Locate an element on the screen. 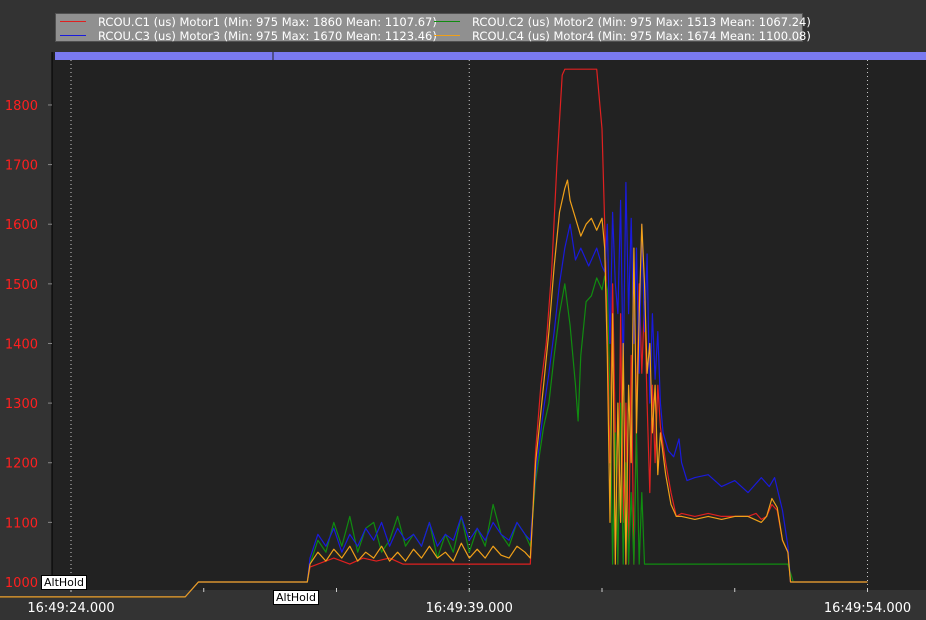 Image resolution: width=926 pixels, height=620 pixels. y-tick-label: 1100 is located at coordinates (21, 523).